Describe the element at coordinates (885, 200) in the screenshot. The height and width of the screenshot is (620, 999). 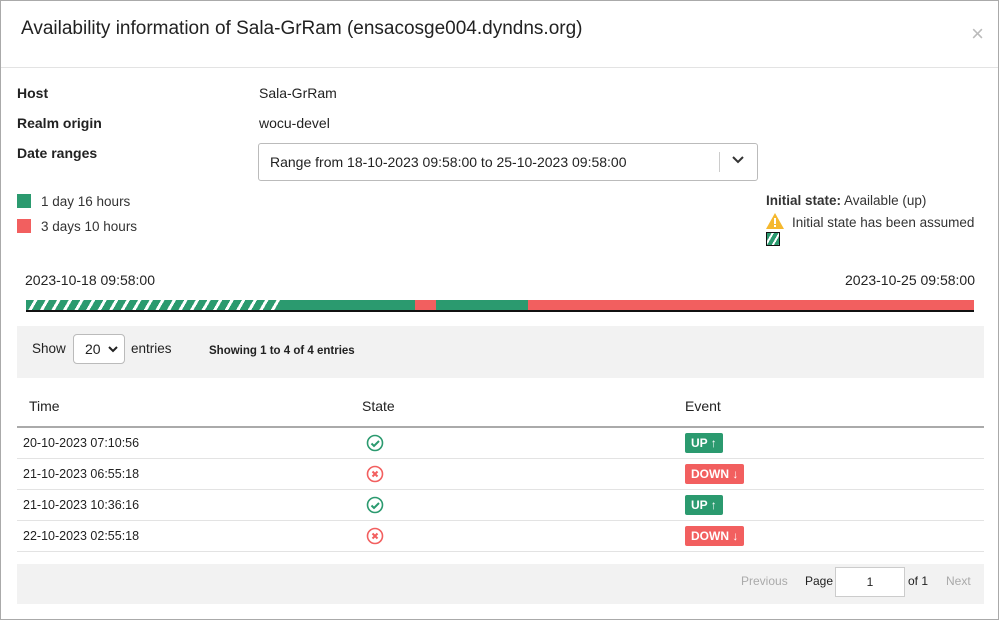
I see `initial-state-value: Available (up)` at that location.